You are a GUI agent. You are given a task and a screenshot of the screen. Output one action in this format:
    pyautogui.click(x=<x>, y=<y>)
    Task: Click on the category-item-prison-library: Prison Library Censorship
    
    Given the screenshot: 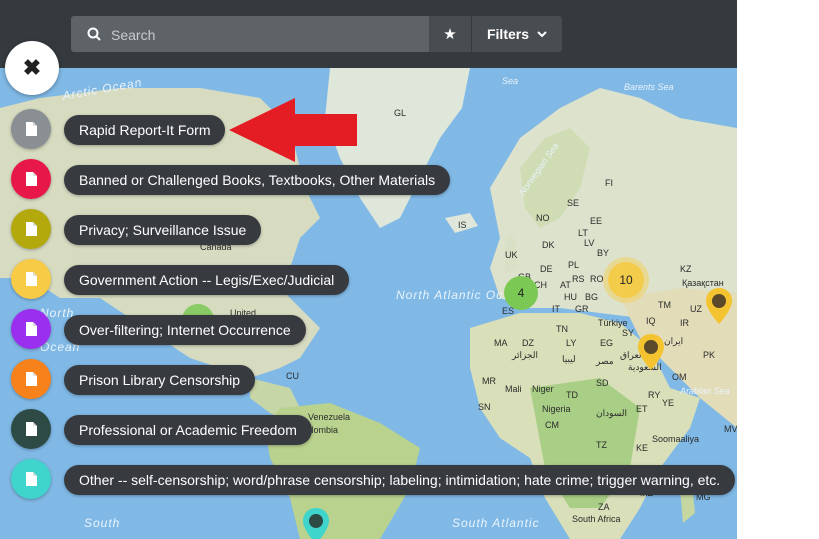 What is the action you would take?
    pyautogui.click(x=368, y=379)
    